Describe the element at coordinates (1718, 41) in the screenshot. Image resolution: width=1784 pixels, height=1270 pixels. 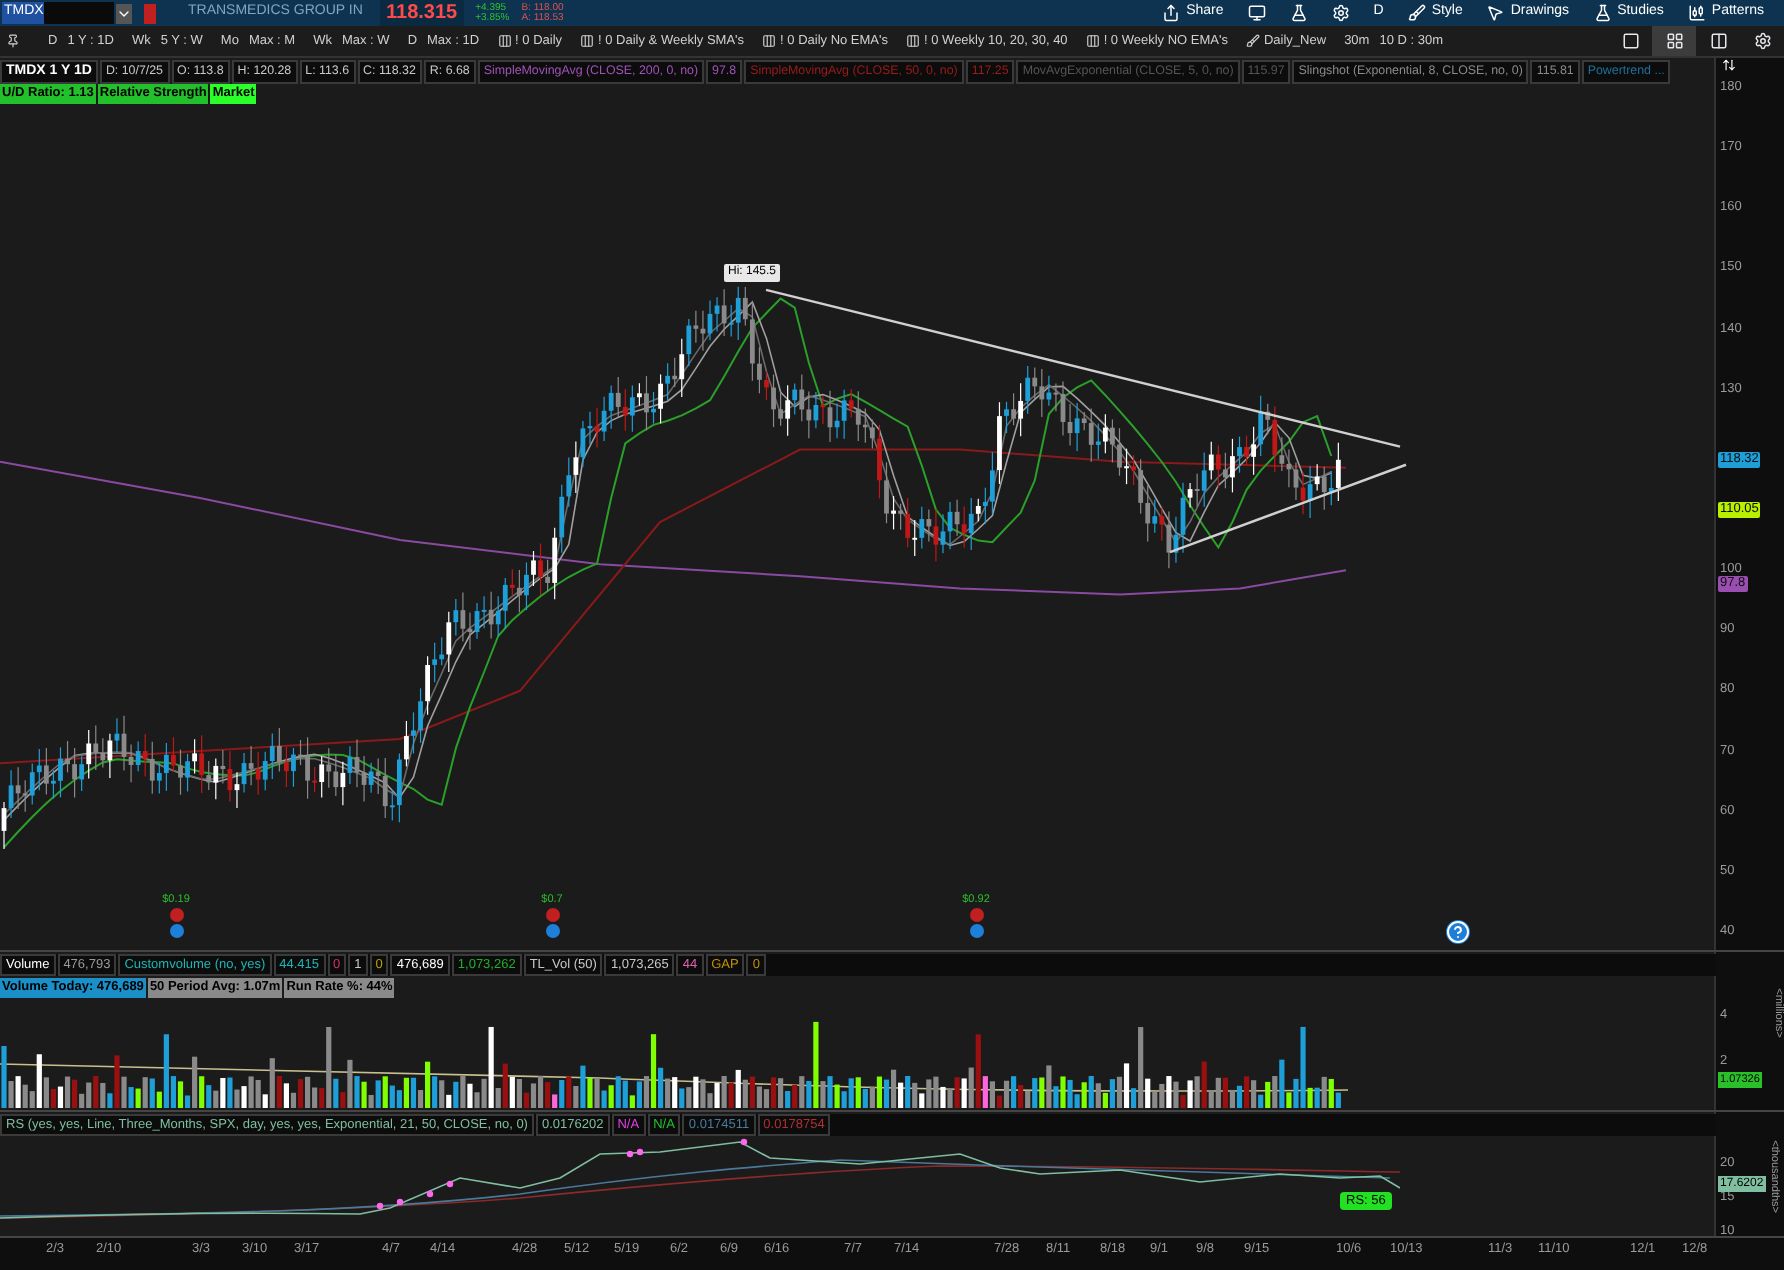
I see `columns-icon` at that location.